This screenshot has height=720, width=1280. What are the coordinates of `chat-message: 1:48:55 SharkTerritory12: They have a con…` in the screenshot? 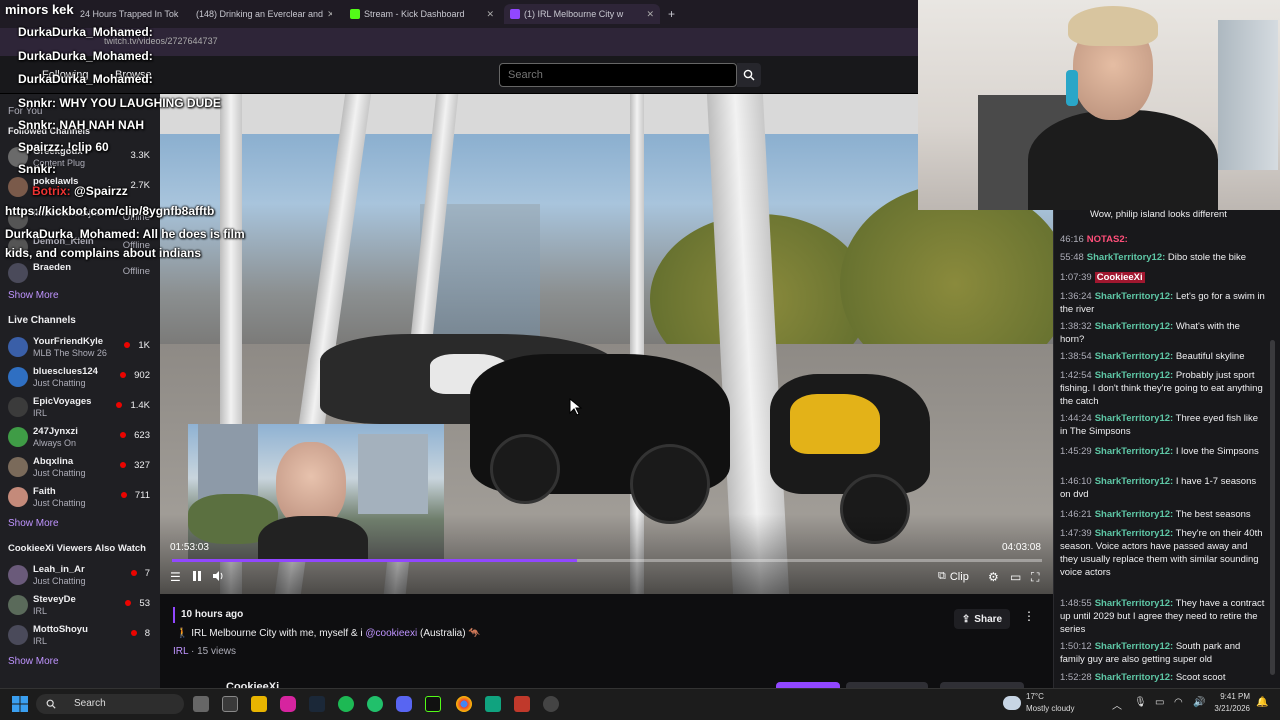 It's located at (1162, 616).